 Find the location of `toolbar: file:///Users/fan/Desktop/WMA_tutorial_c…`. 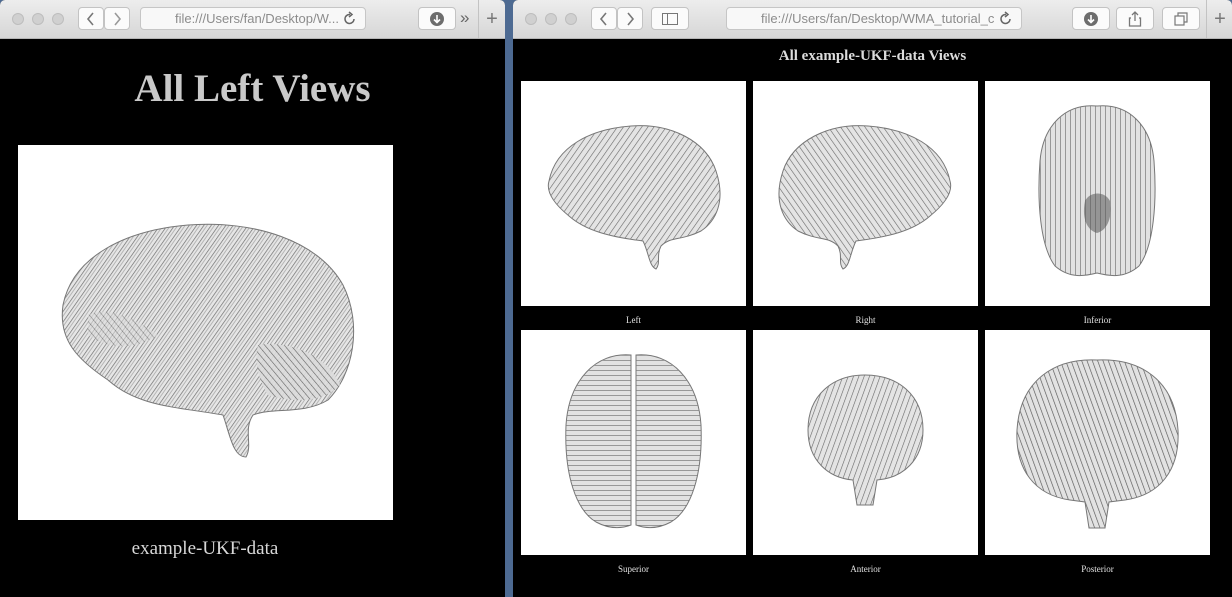

toolbar: file:///Users/fan/Desktop/WMA_tutorial_c… is located at coordinates (872, 19).